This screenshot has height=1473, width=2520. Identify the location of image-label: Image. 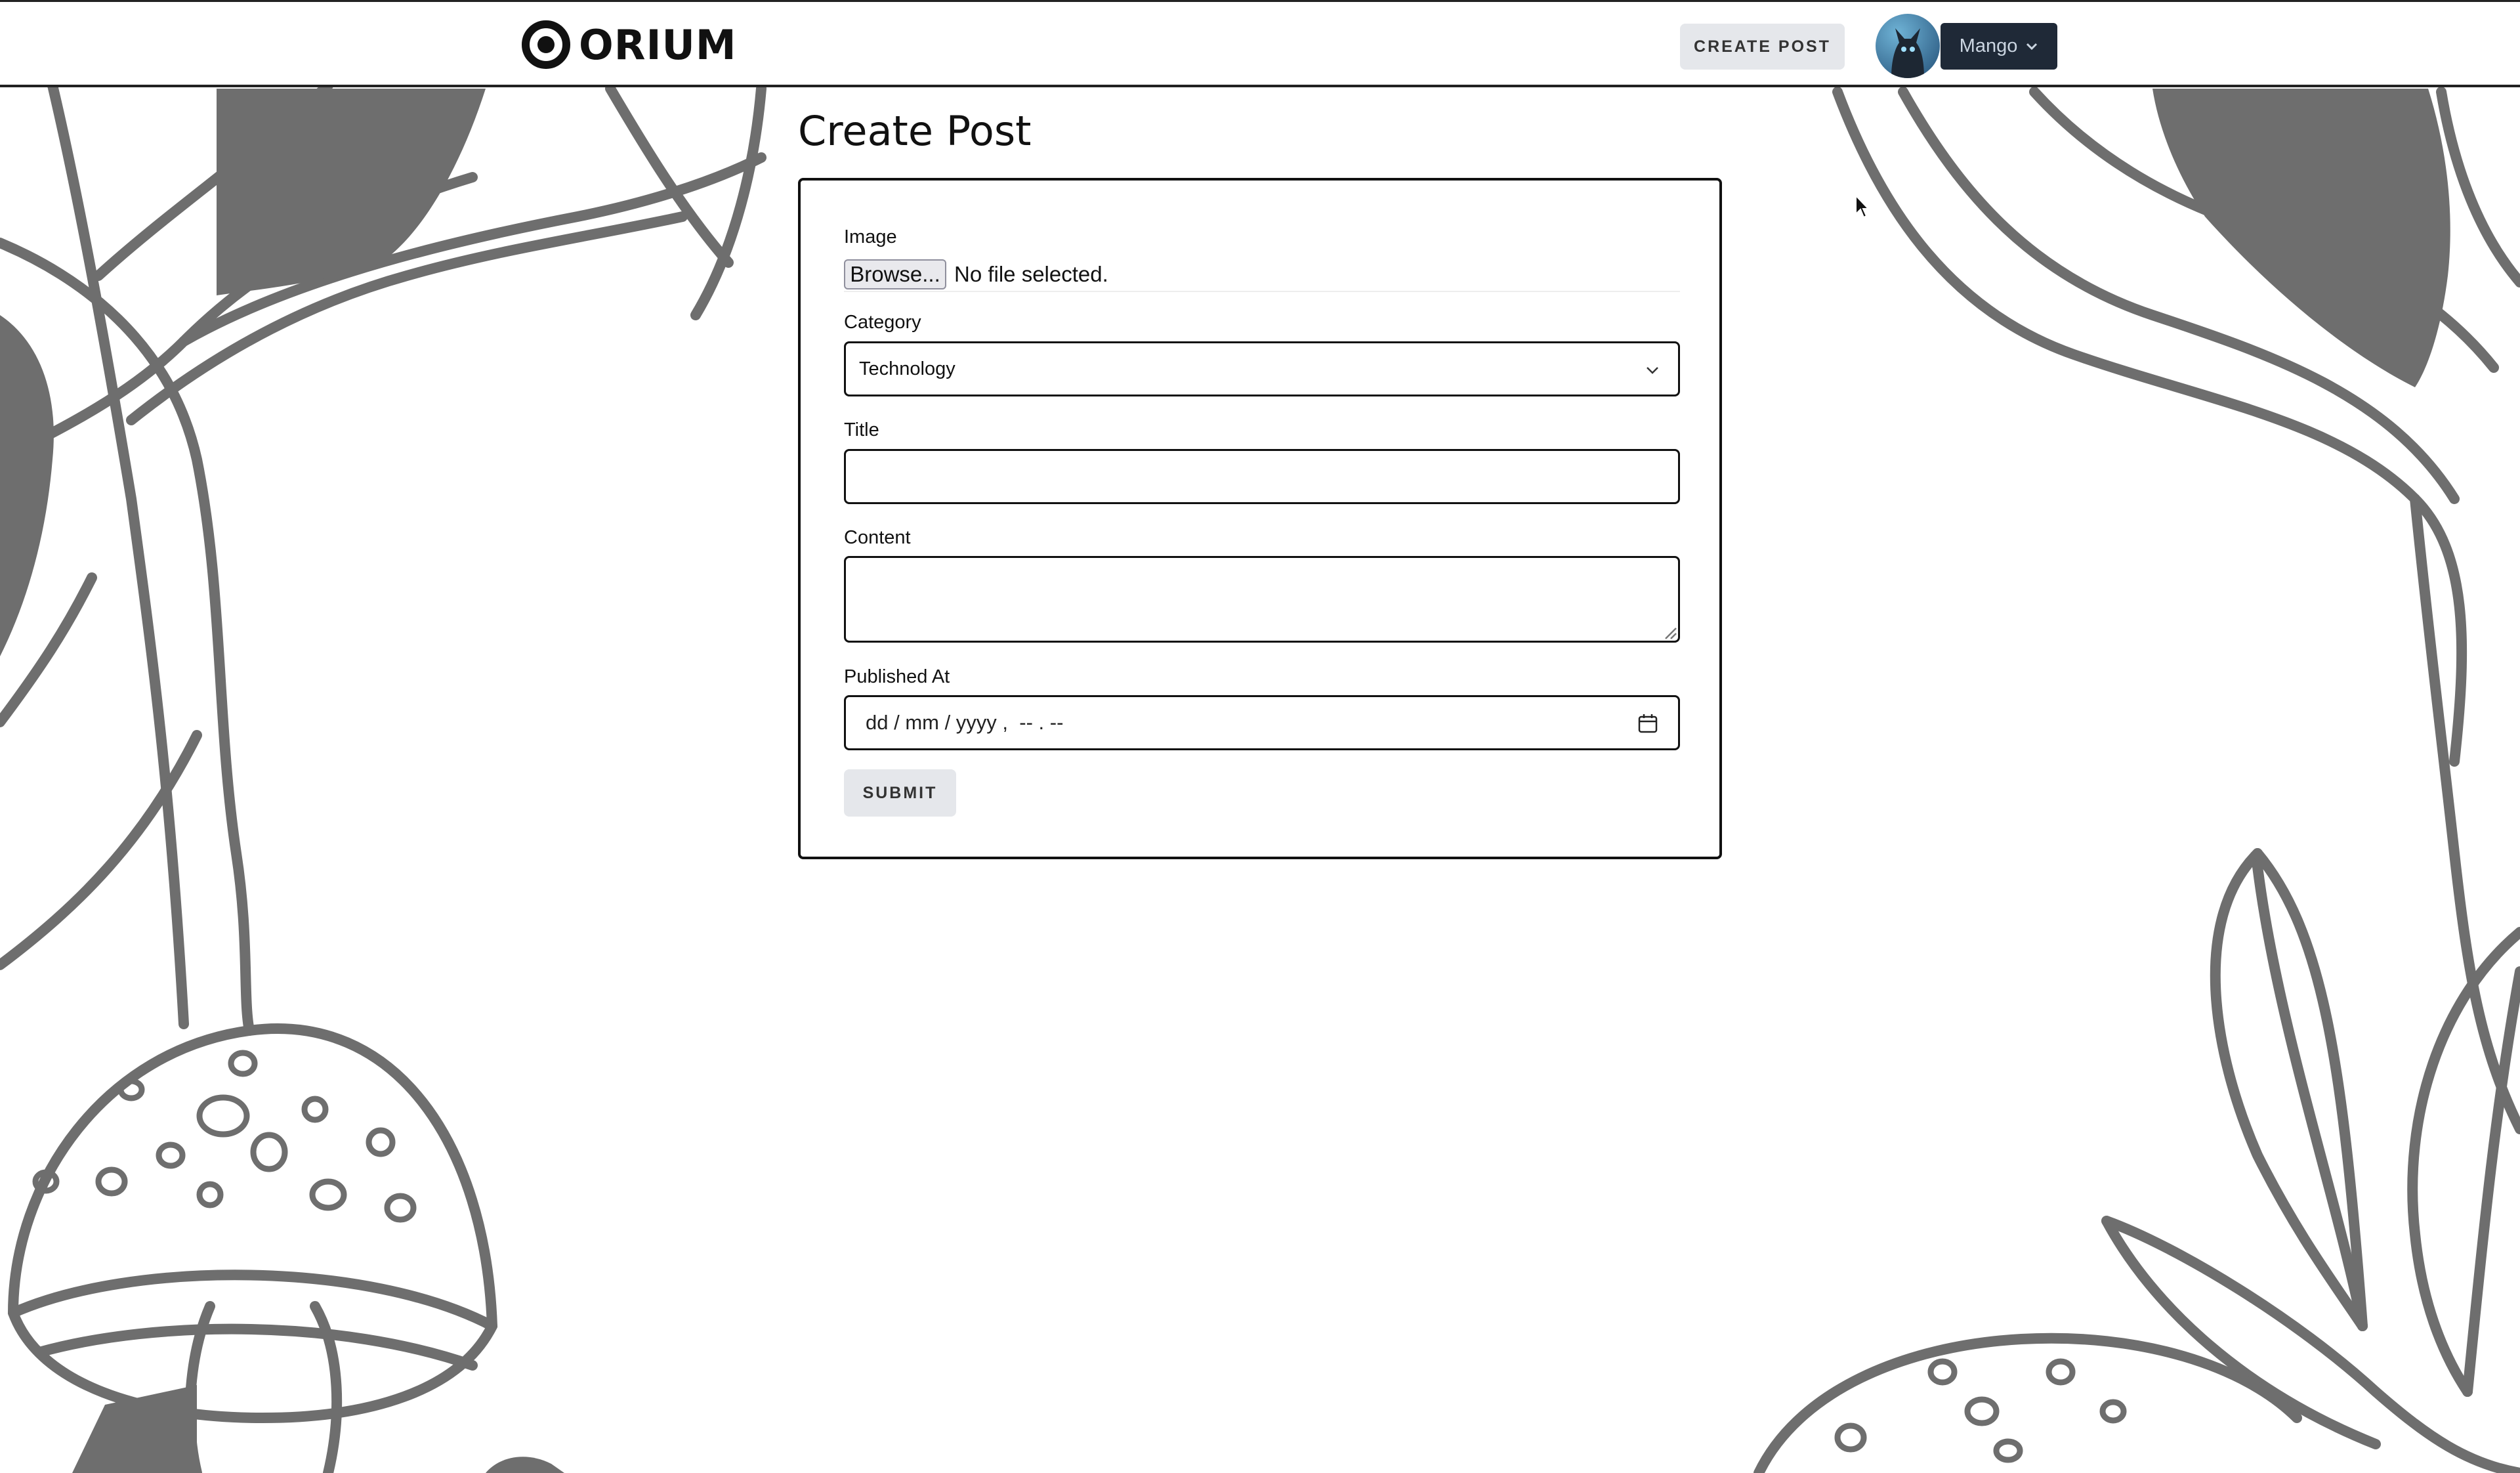
(870, 236).